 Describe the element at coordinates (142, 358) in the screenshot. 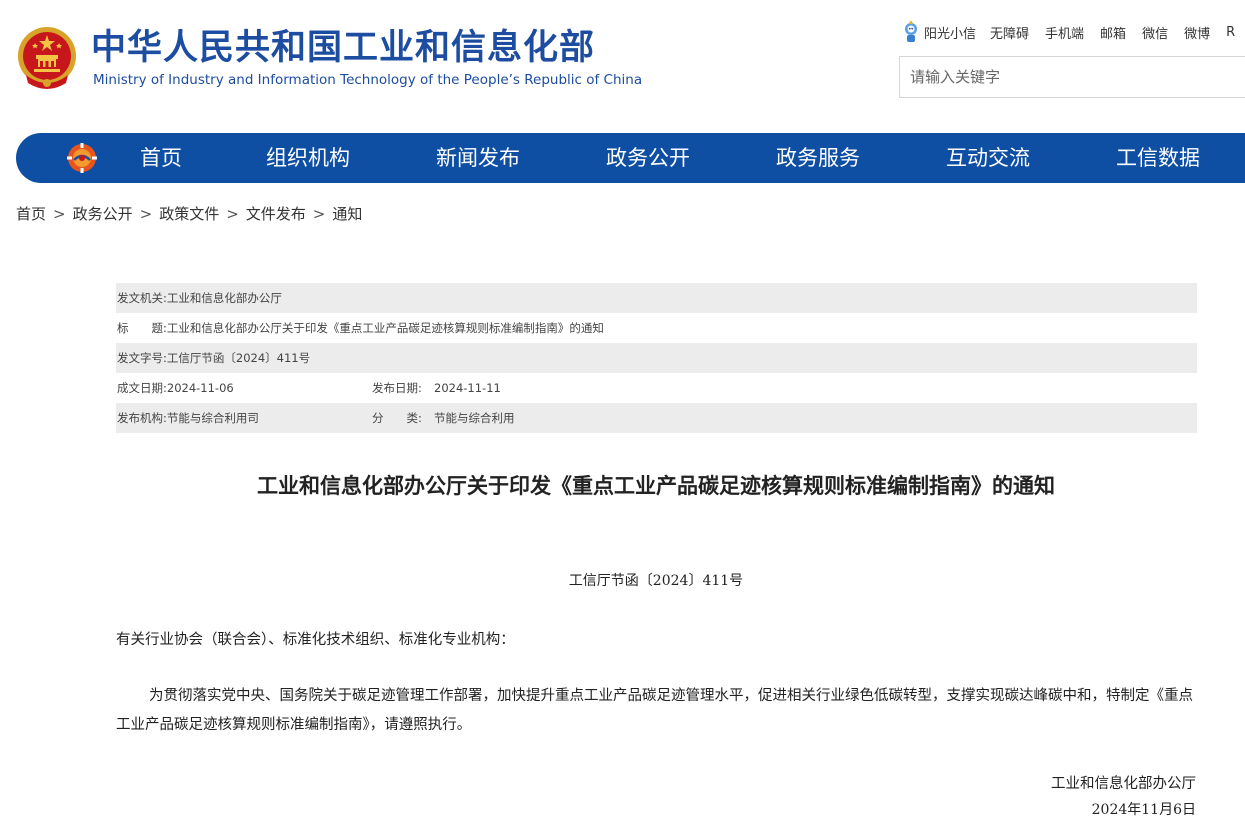

I see `meta-docno-label: 发文字号:` at that location.